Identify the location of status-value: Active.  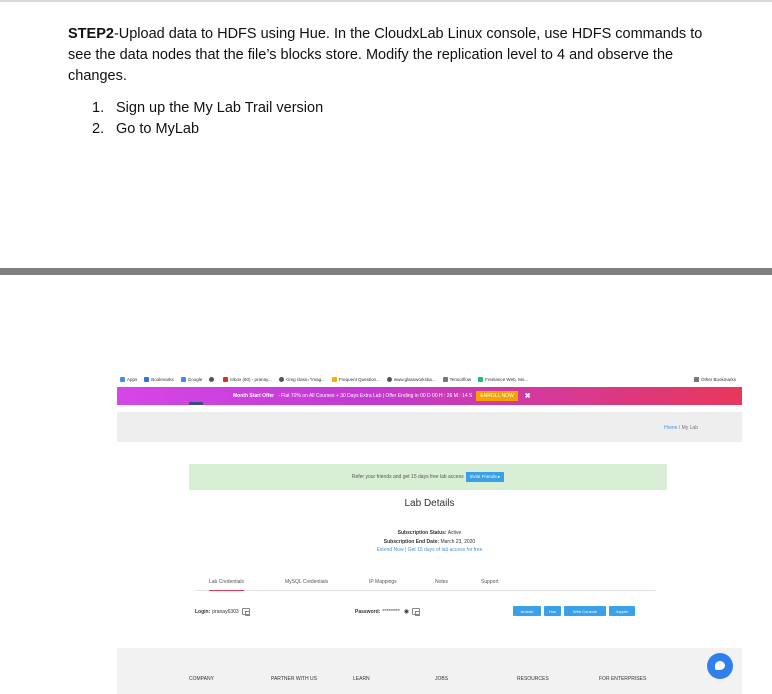
(454, 533).